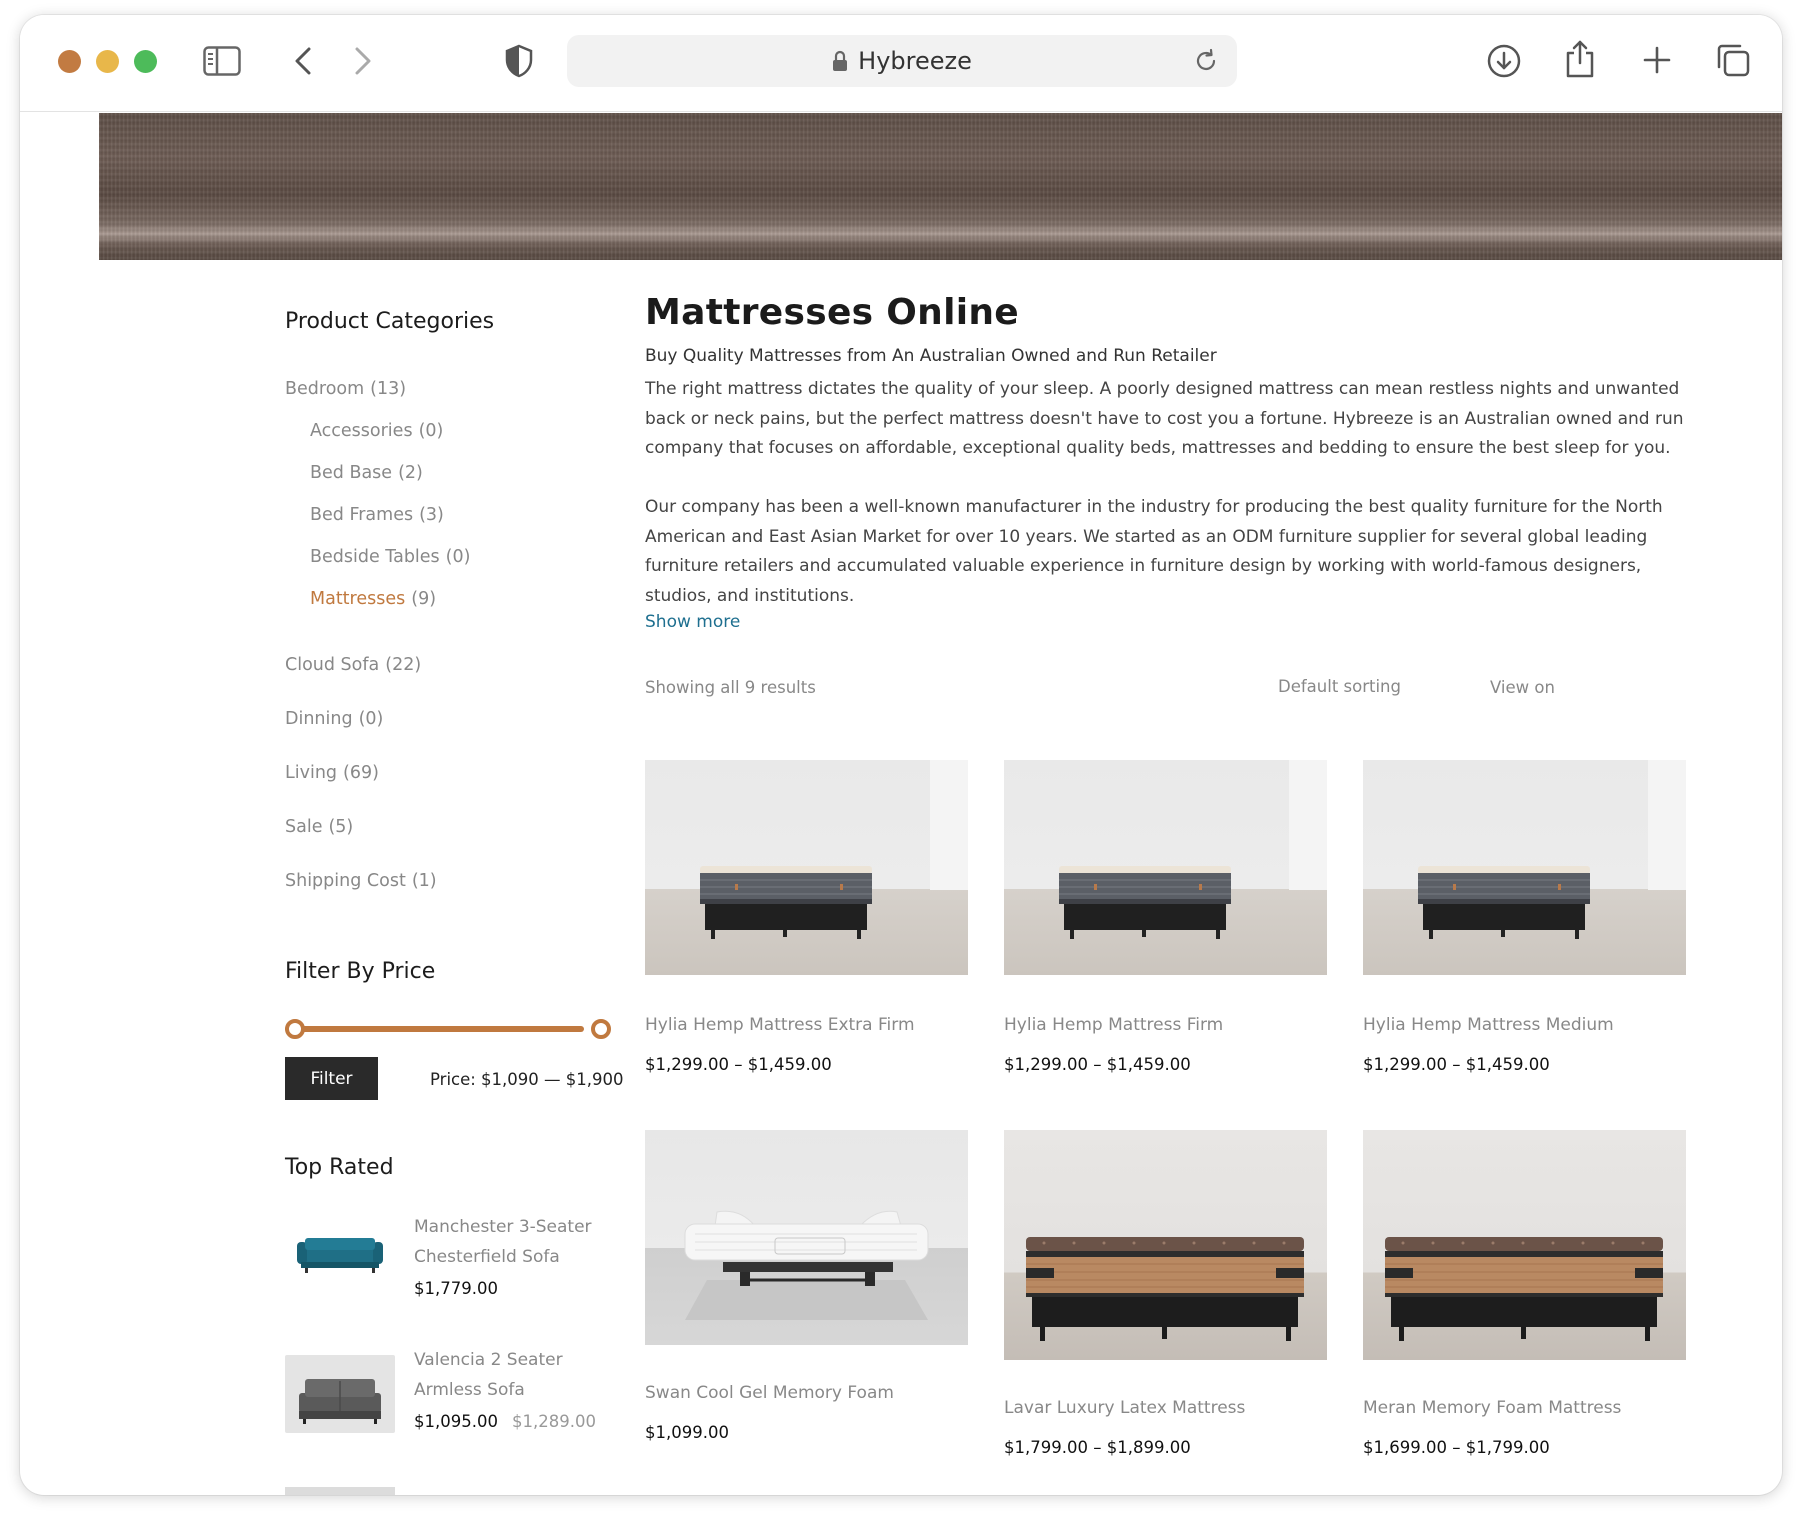 This screenshot has height=1518, width=1802. What do you see at coordinates (410, 473) in the screenshot?
I see `category-count: (2)` at bounding box center [410, 473].